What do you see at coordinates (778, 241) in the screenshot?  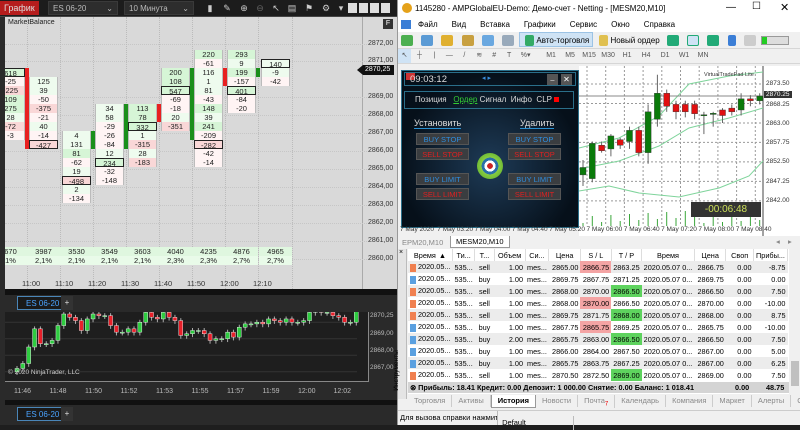 I see `tabs-scroll-left-icon: ◂` at bounding box center [778, 241].